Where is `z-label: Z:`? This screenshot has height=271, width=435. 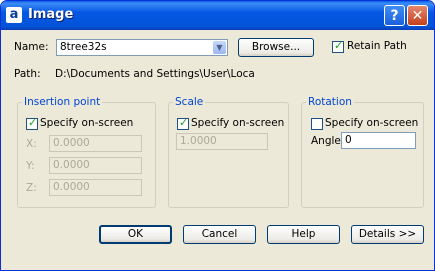
z-label: Z: is located at coordinates (31, 188).